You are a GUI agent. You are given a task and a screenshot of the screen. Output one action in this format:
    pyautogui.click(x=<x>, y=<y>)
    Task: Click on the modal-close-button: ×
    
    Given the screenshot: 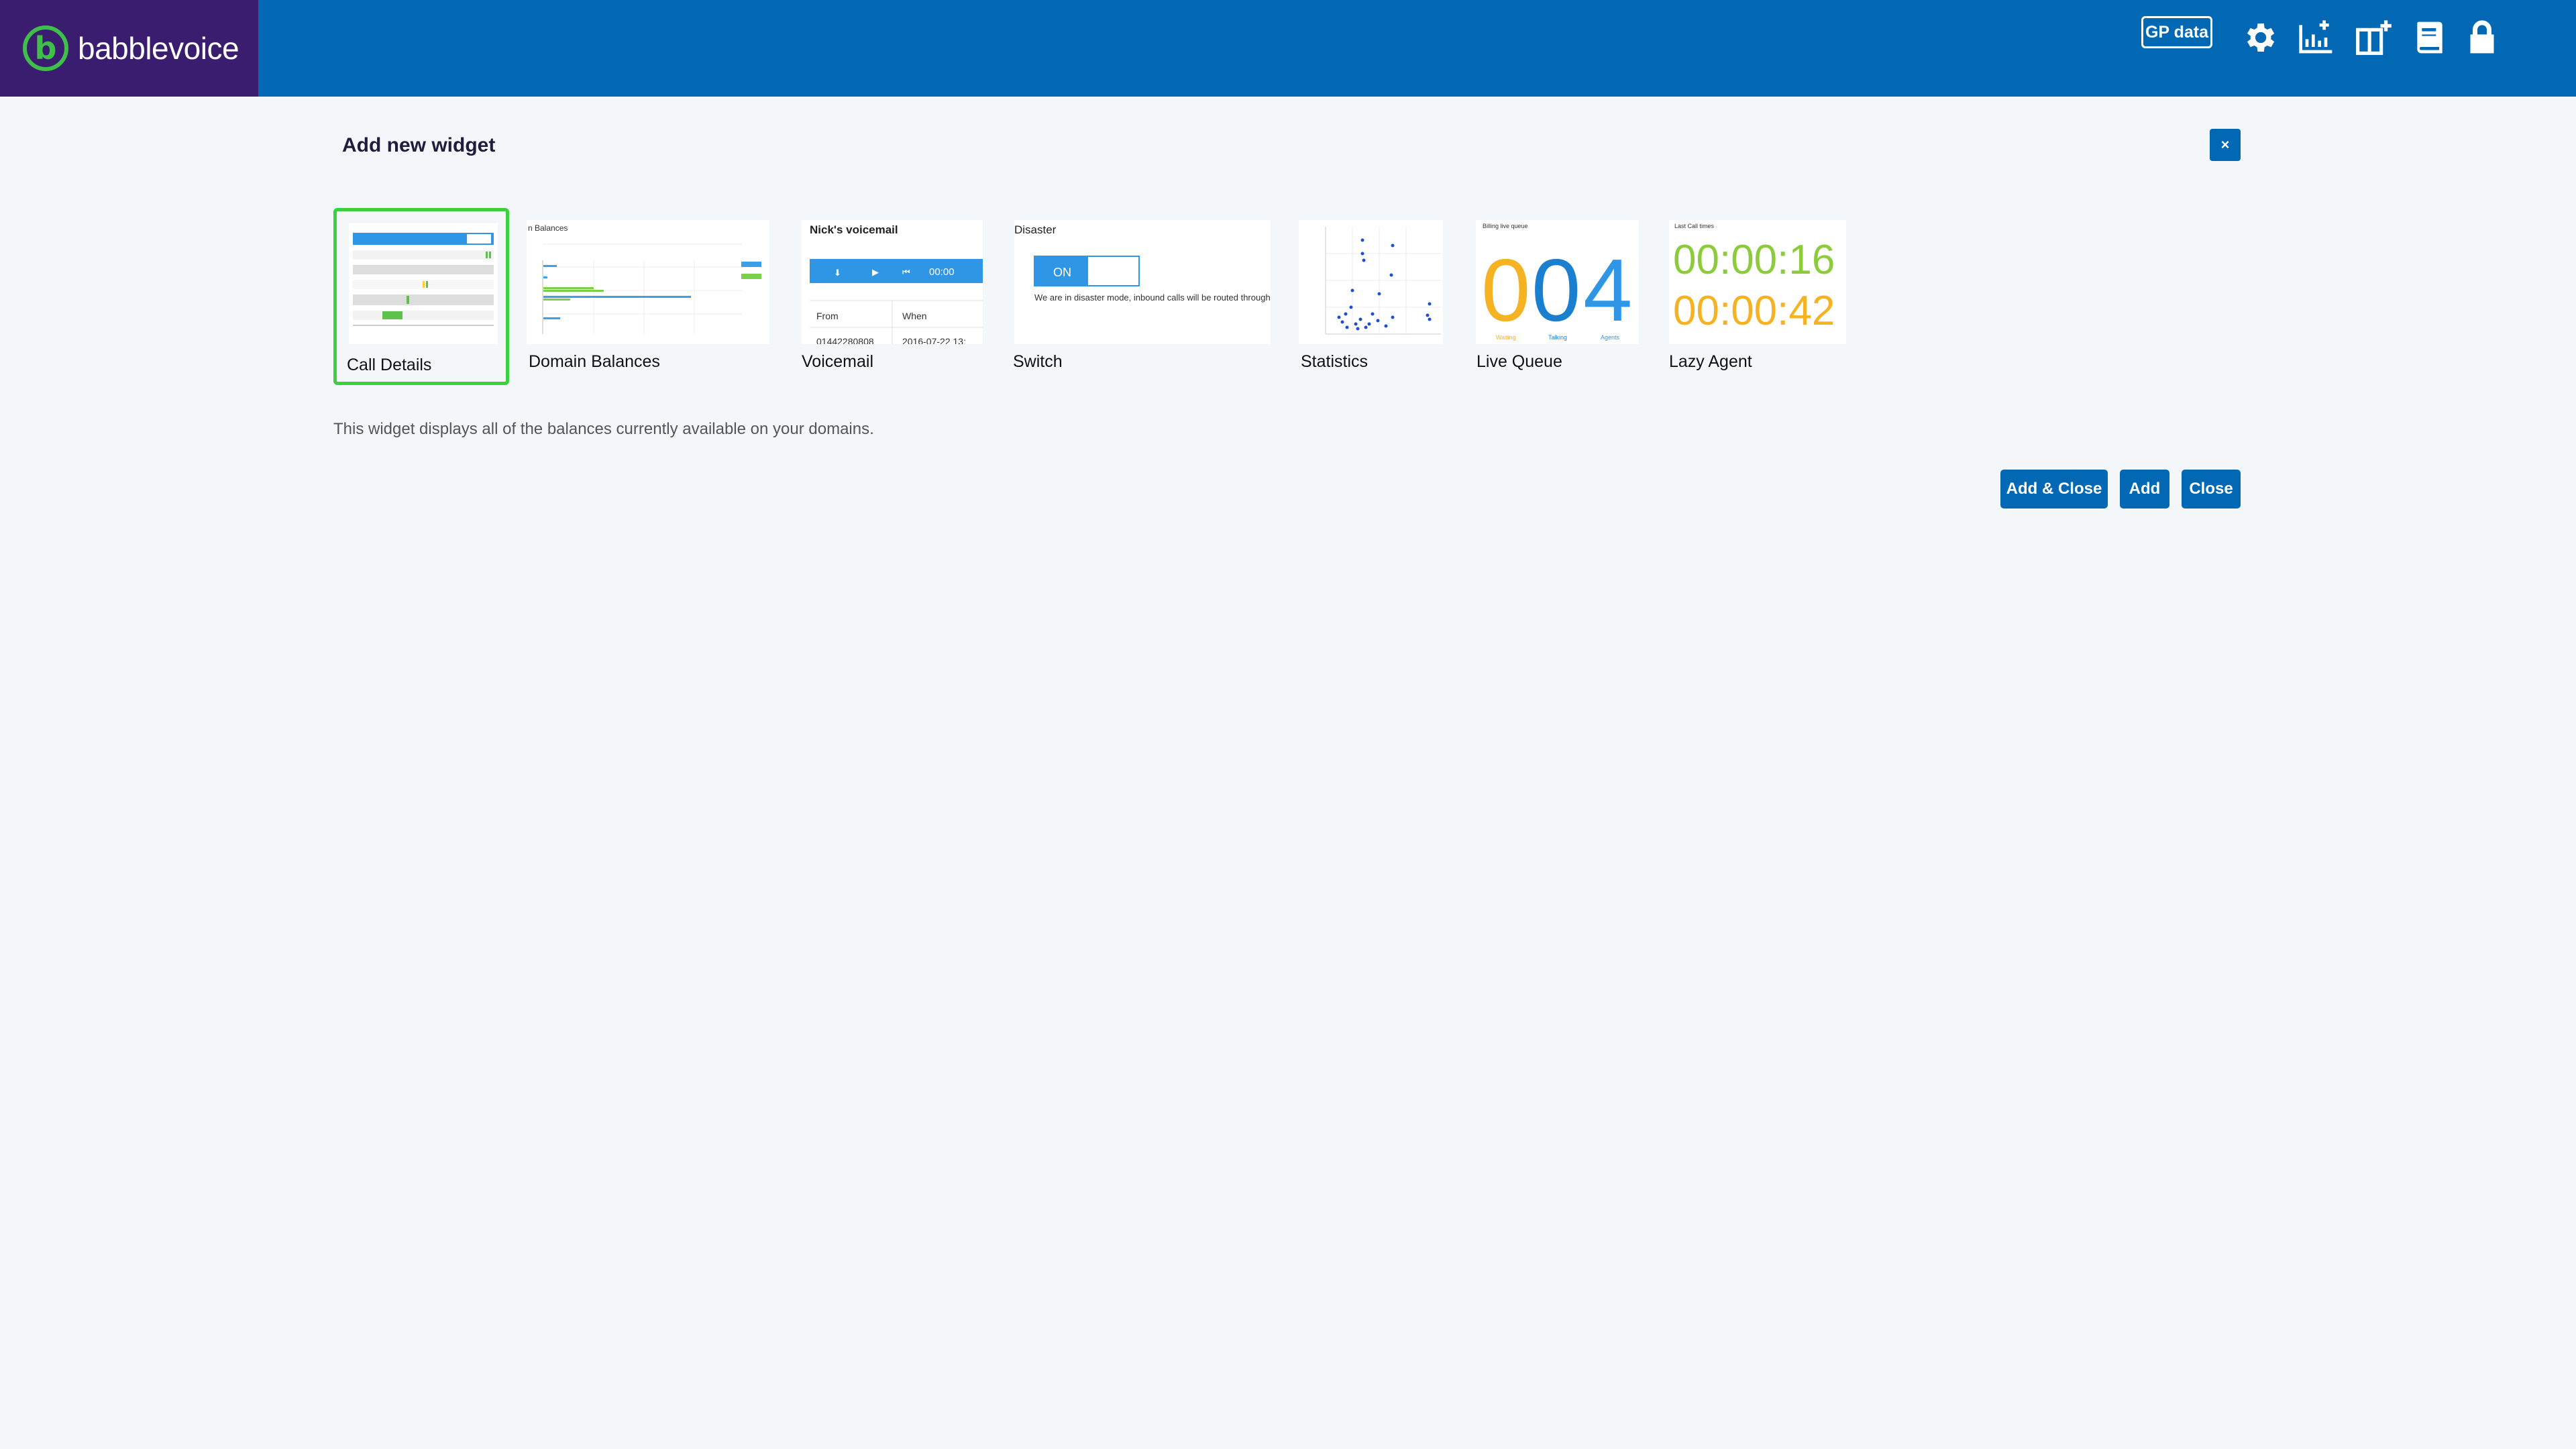 What is the action you would take?
    pyautogui.click(x=2225, y=145)
    